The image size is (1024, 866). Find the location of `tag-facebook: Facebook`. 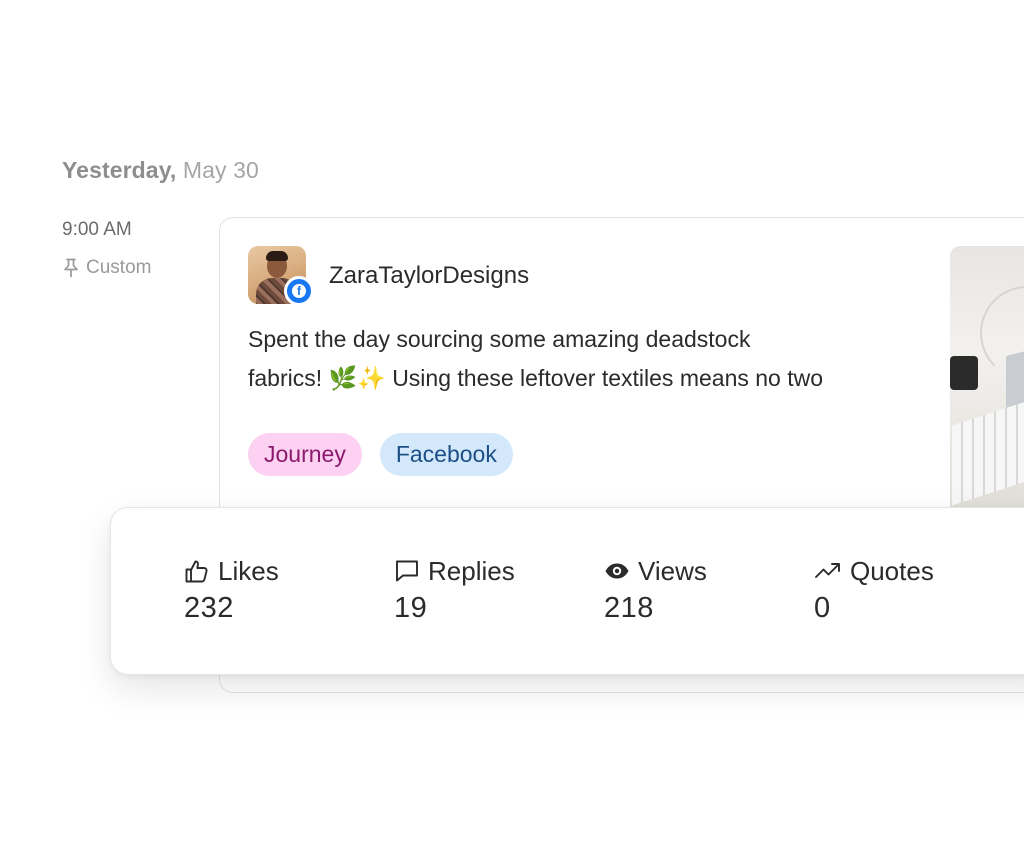

tag-facebook: Facebook is located at coordinates (446, 454).